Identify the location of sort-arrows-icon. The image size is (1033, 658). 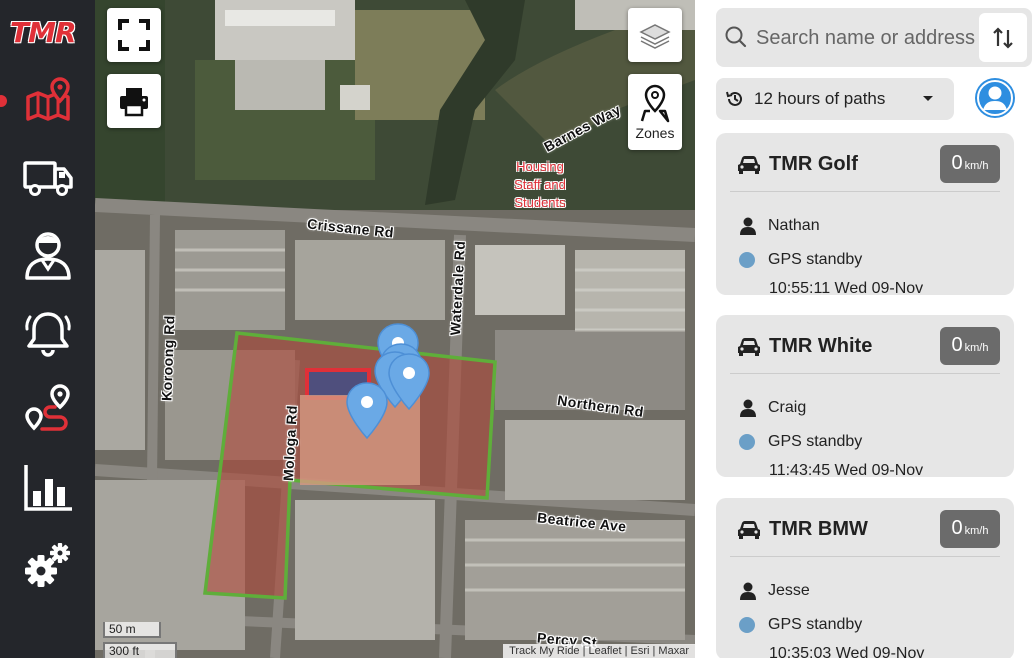
(1003, 37).